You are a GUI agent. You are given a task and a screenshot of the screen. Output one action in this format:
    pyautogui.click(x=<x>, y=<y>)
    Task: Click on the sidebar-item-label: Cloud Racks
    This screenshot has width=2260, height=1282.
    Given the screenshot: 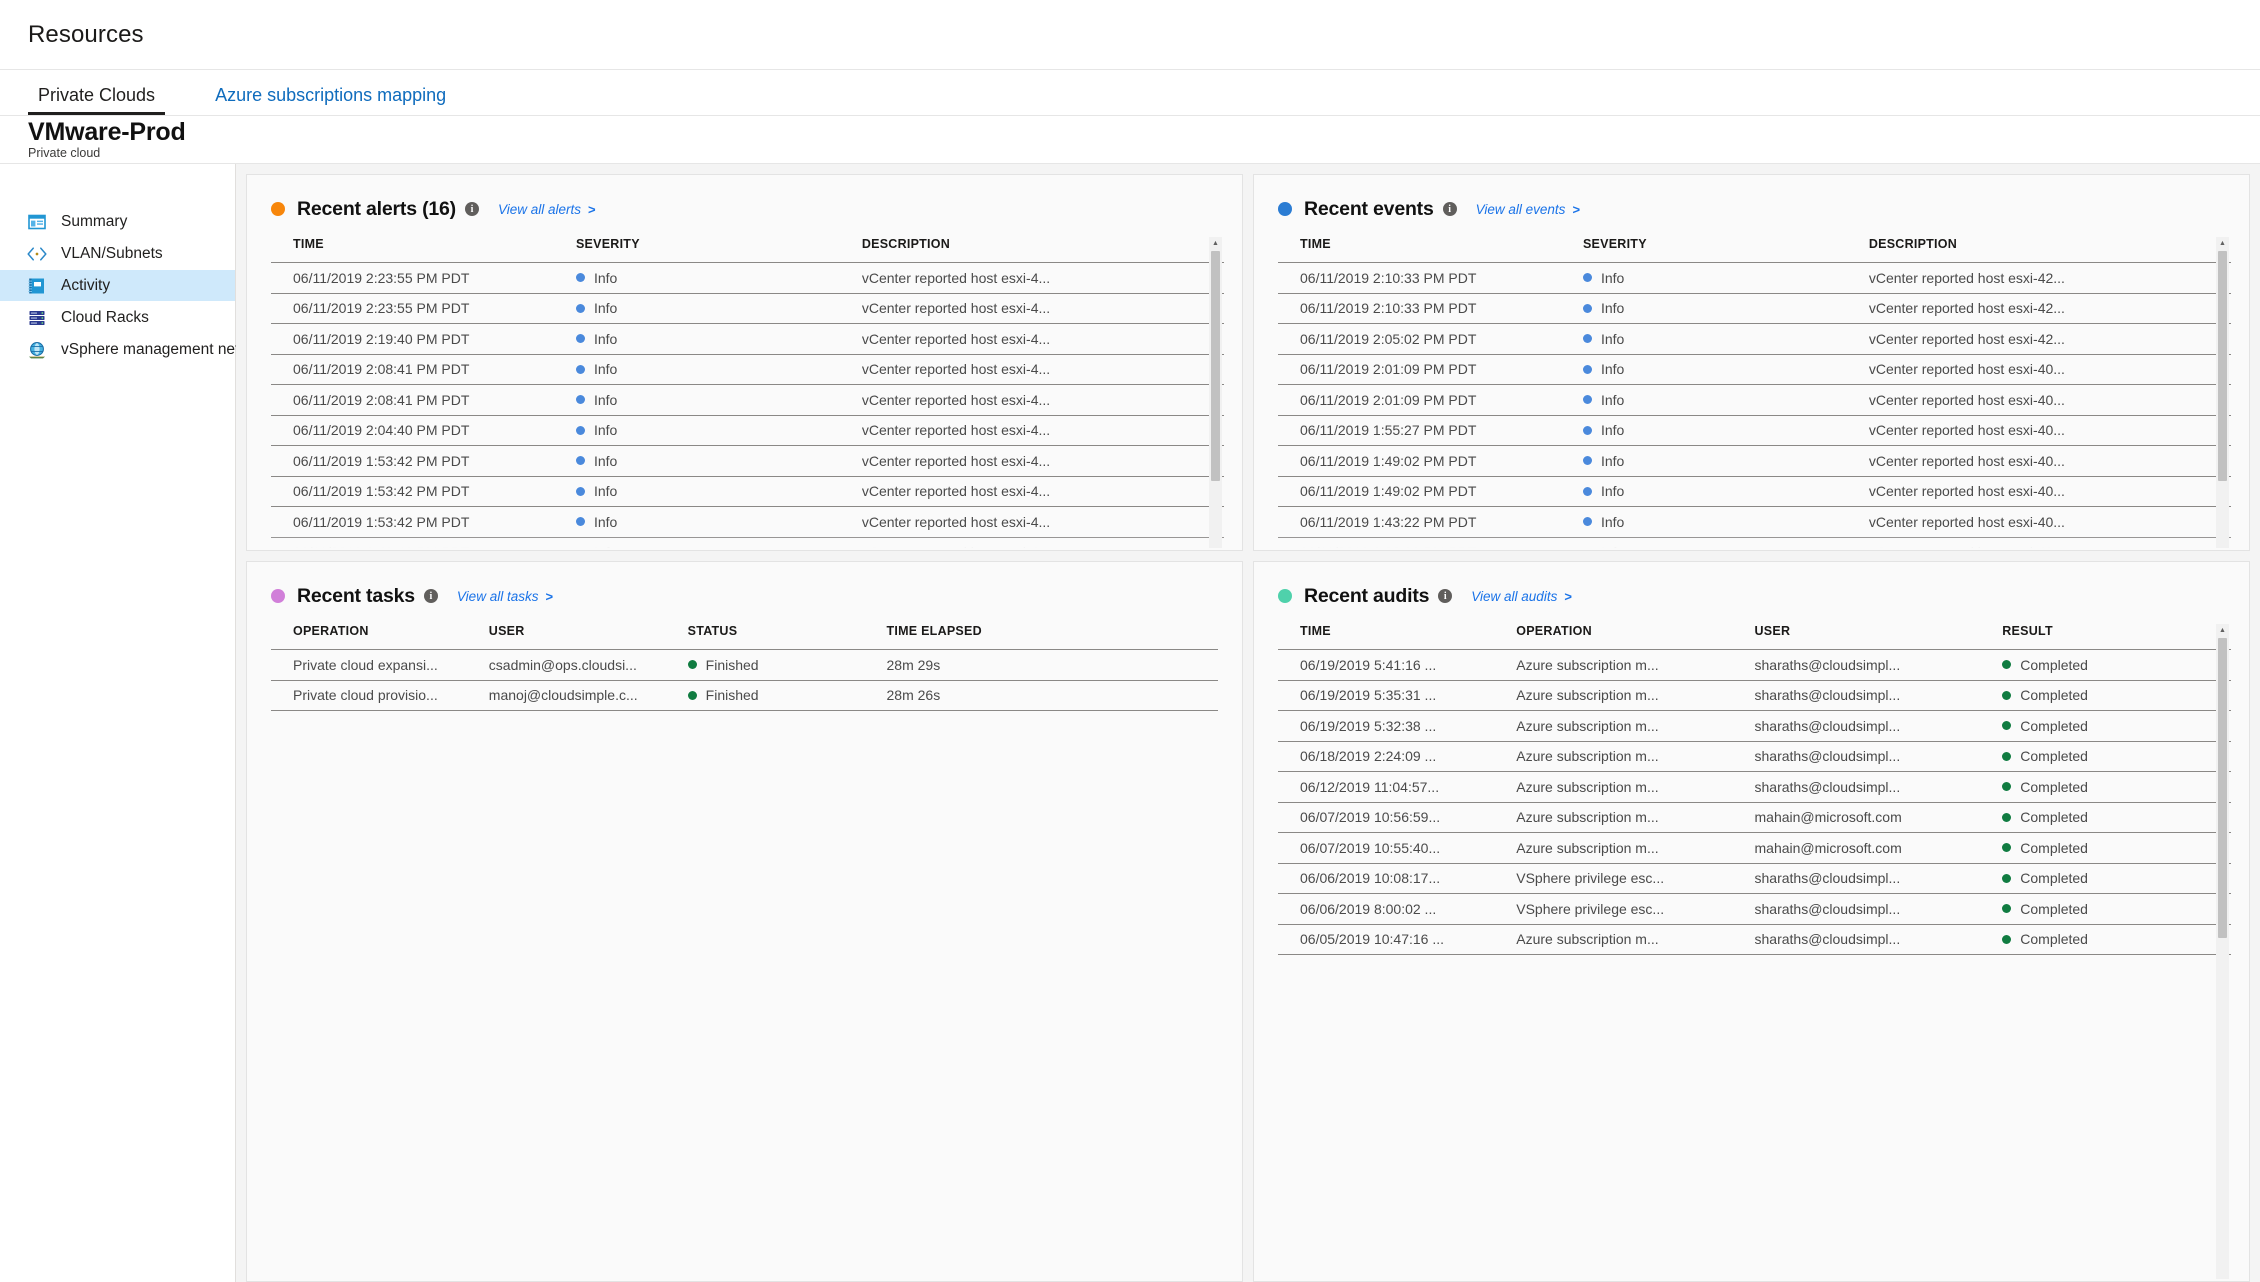 What is the action you would take?
    pyautogui.click(x=105, y=317)
    